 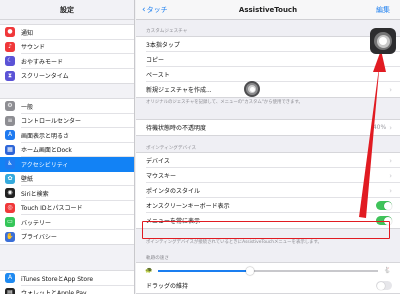 I want to click on tracking-speed-header: 軌跡の速さ, so click(x=157, y=258).